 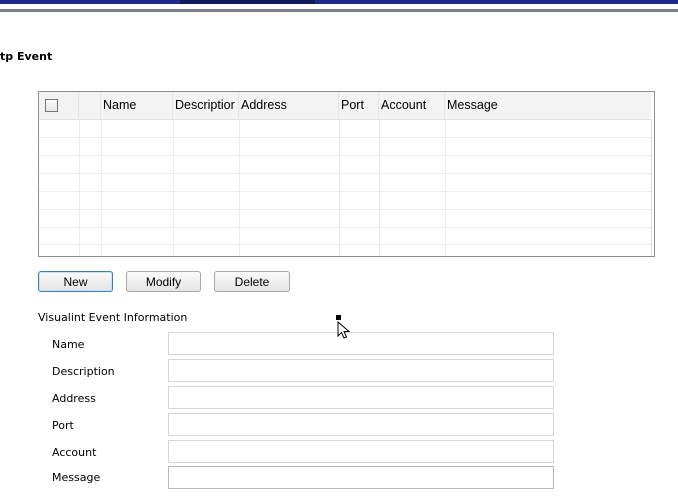 What do you see at coordinates (361, 343) in the screenshot?
I see `name-field` at bounding box center [361, 343].